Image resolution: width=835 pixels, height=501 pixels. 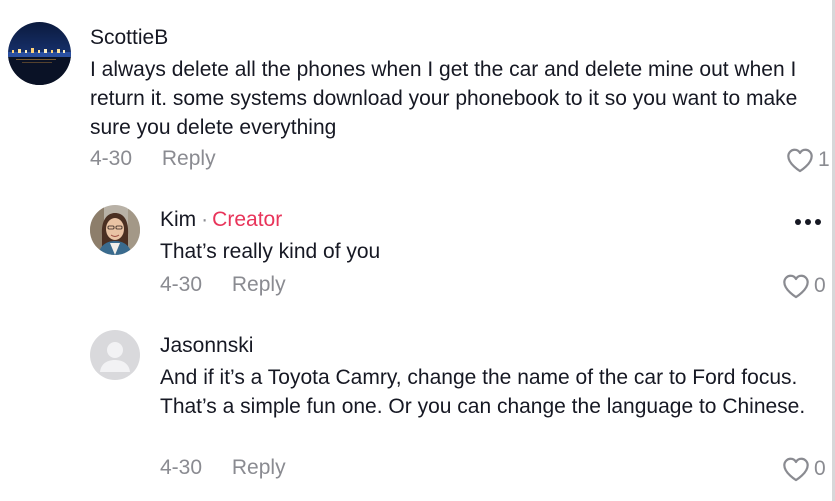 I want to click on avatar-kim, so click(x=115, y=230).